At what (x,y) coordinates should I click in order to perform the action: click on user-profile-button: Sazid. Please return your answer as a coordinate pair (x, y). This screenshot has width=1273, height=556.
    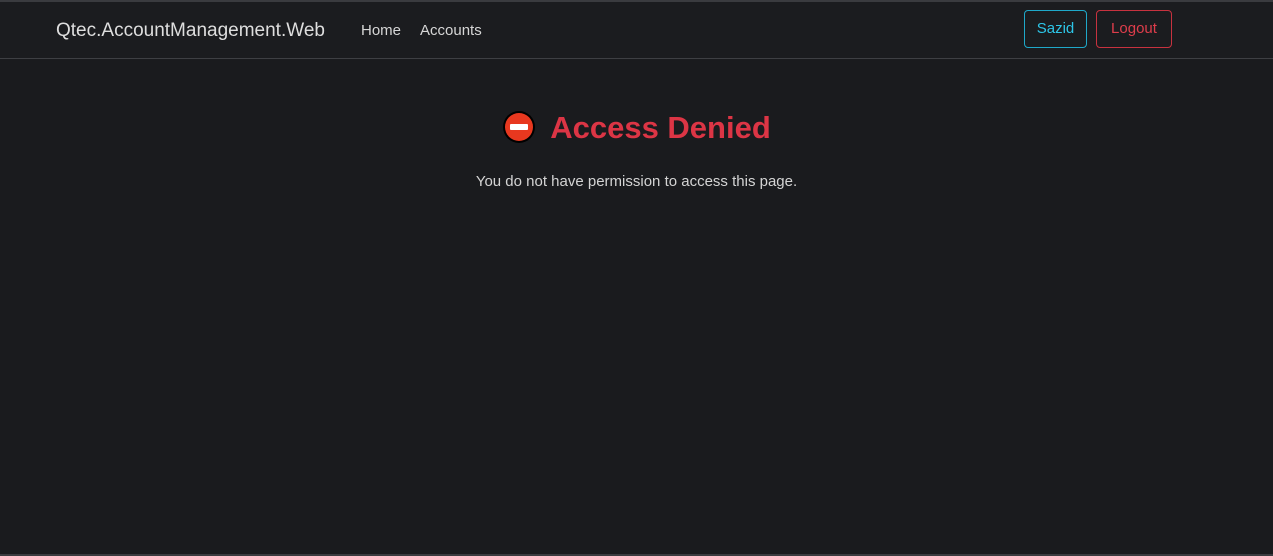
    Looking at the image, I should click on (1055, 29).